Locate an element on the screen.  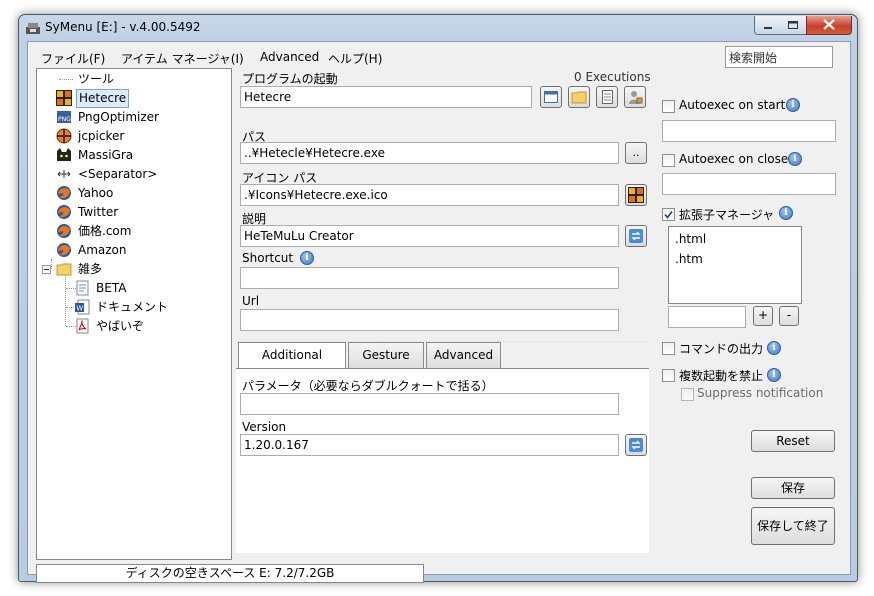
list-item: .htm is located at coordinates (689, 259).